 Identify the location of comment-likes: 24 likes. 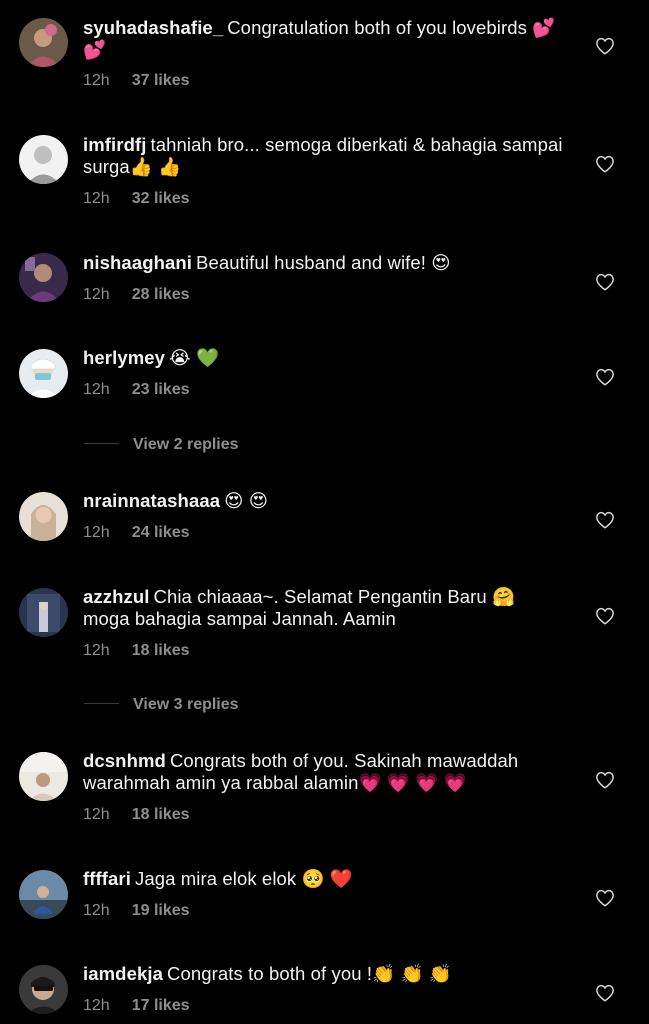
(161, 532).